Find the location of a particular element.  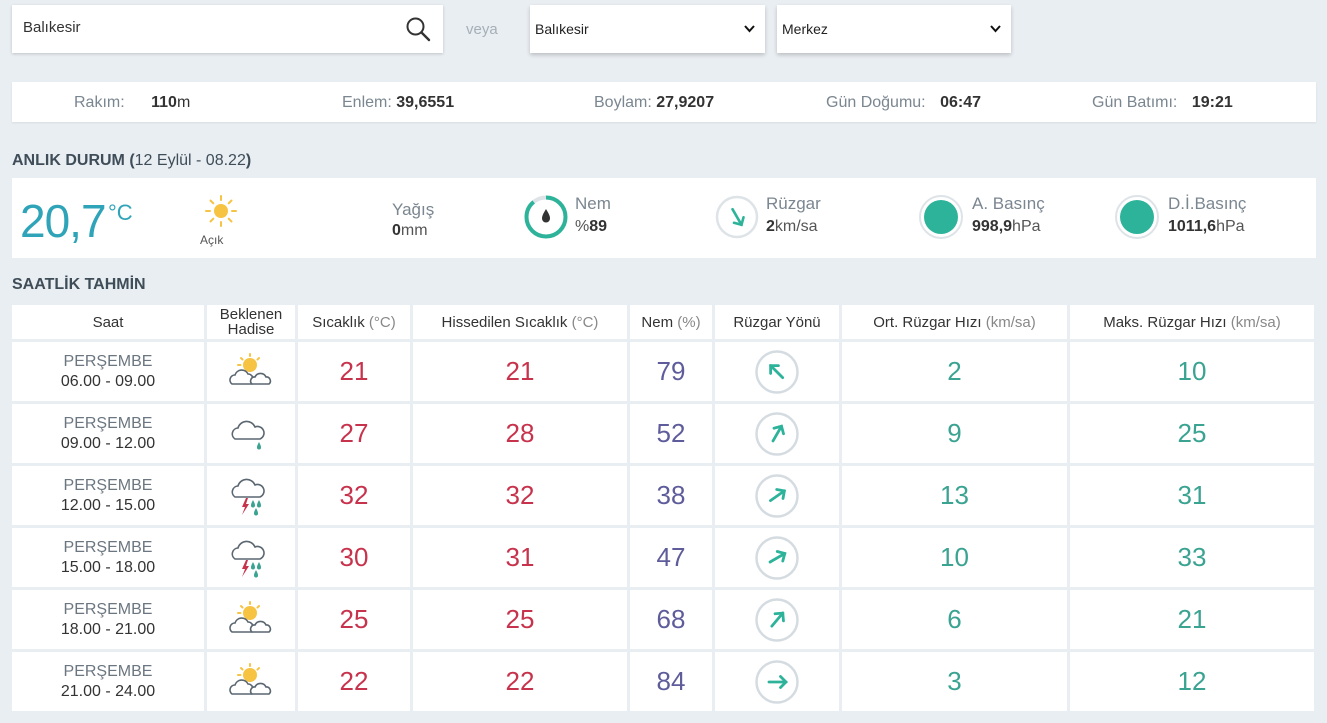

row-humidity: 47 is located at coordinates (671, 557).